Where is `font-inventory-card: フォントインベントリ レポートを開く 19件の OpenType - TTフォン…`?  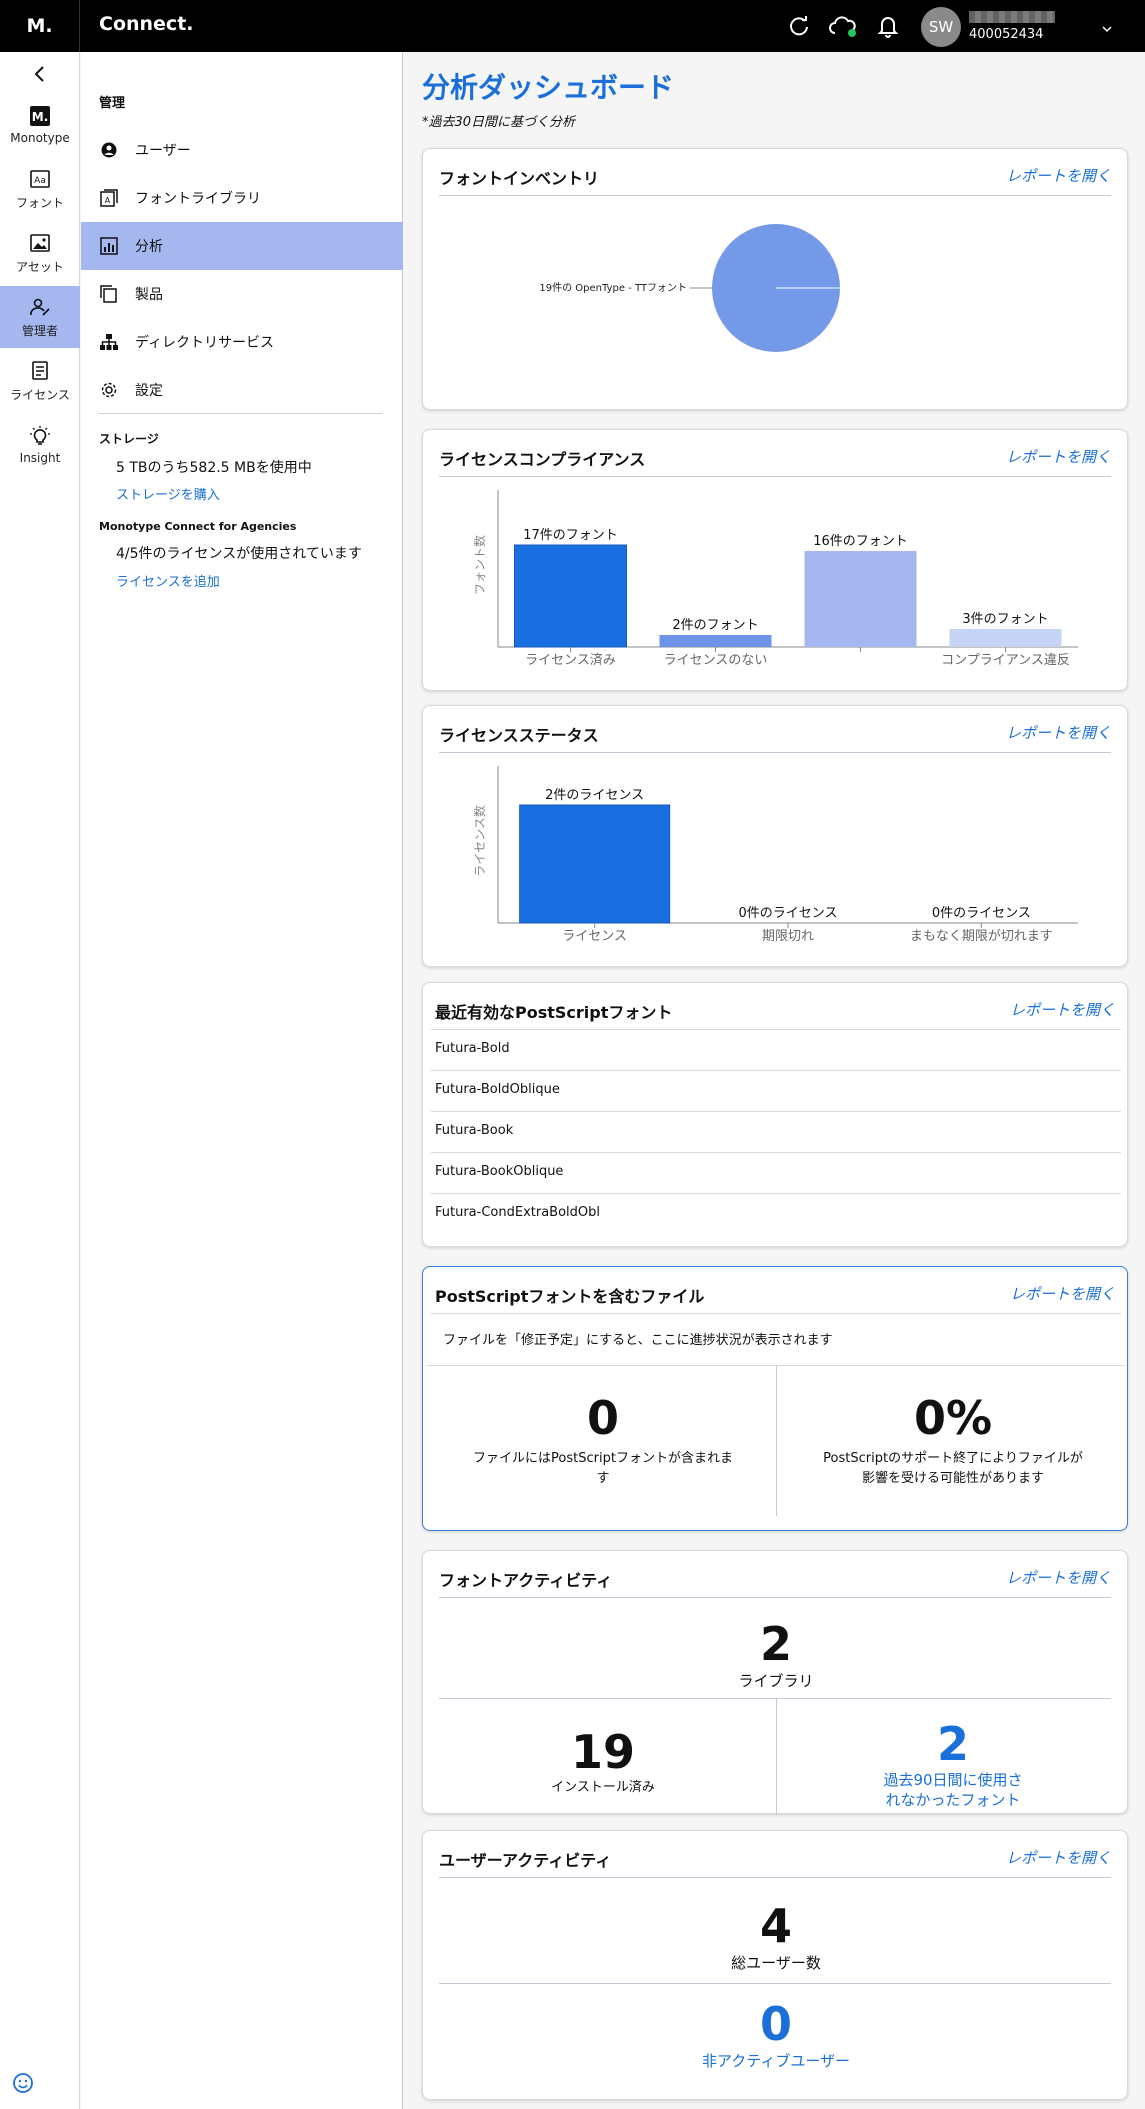 font-inventory-card: フォントインベントリ レポートを開く 19件の OpenType - TTフォン… is located at coordinates (775, 279).